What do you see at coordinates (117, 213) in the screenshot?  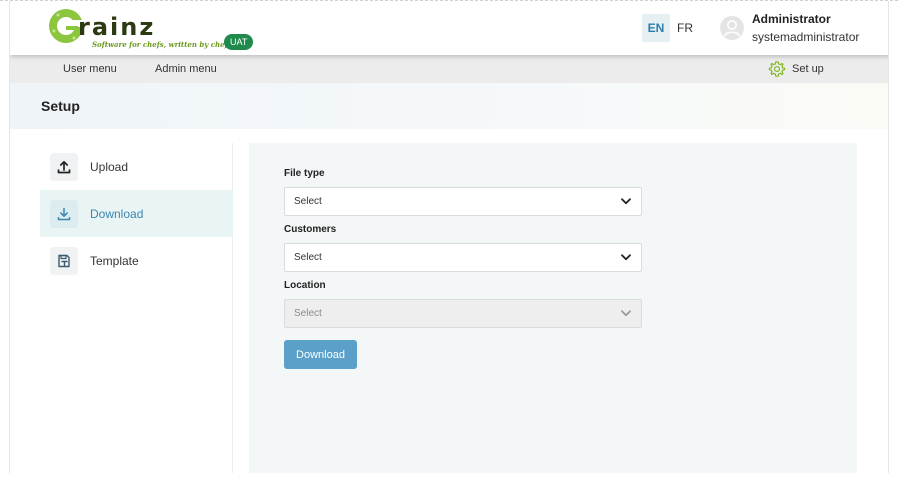 I see `sidebar-item-label: Download` at bounding box center [117, 213].